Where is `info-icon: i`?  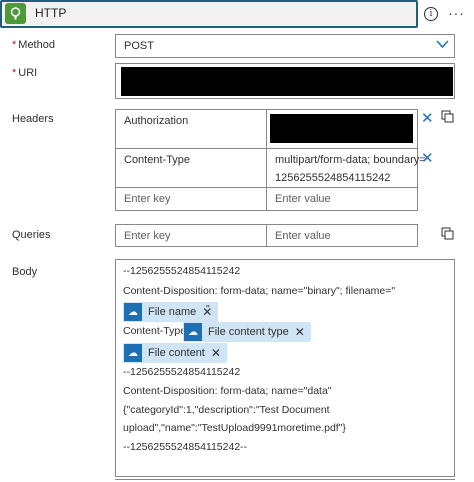 info-icon: i is located at coordinates (431, 14).